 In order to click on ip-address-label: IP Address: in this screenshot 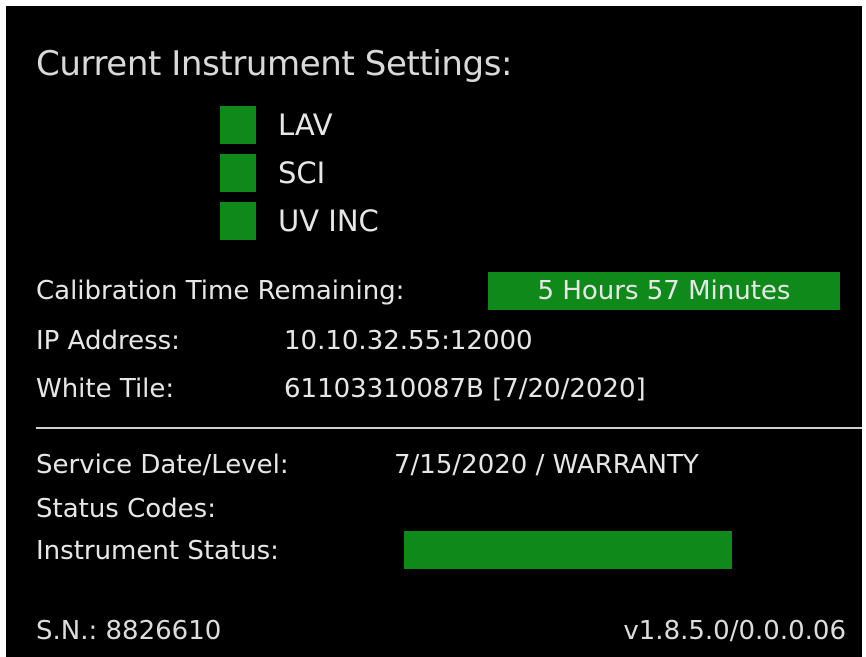, I will do `click(108, 341)`.